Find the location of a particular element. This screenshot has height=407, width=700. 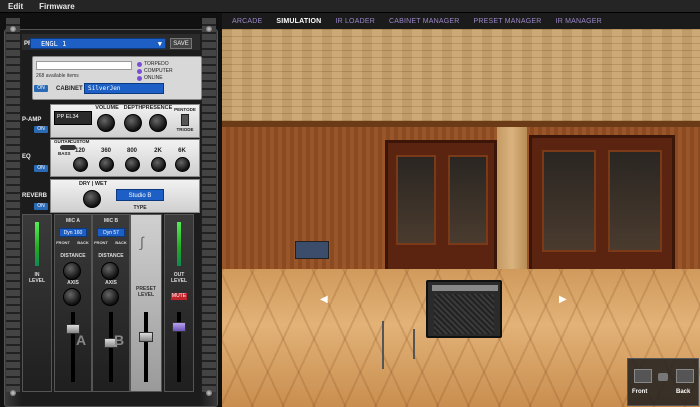

depth-knob is located at coordinates (133, 123).